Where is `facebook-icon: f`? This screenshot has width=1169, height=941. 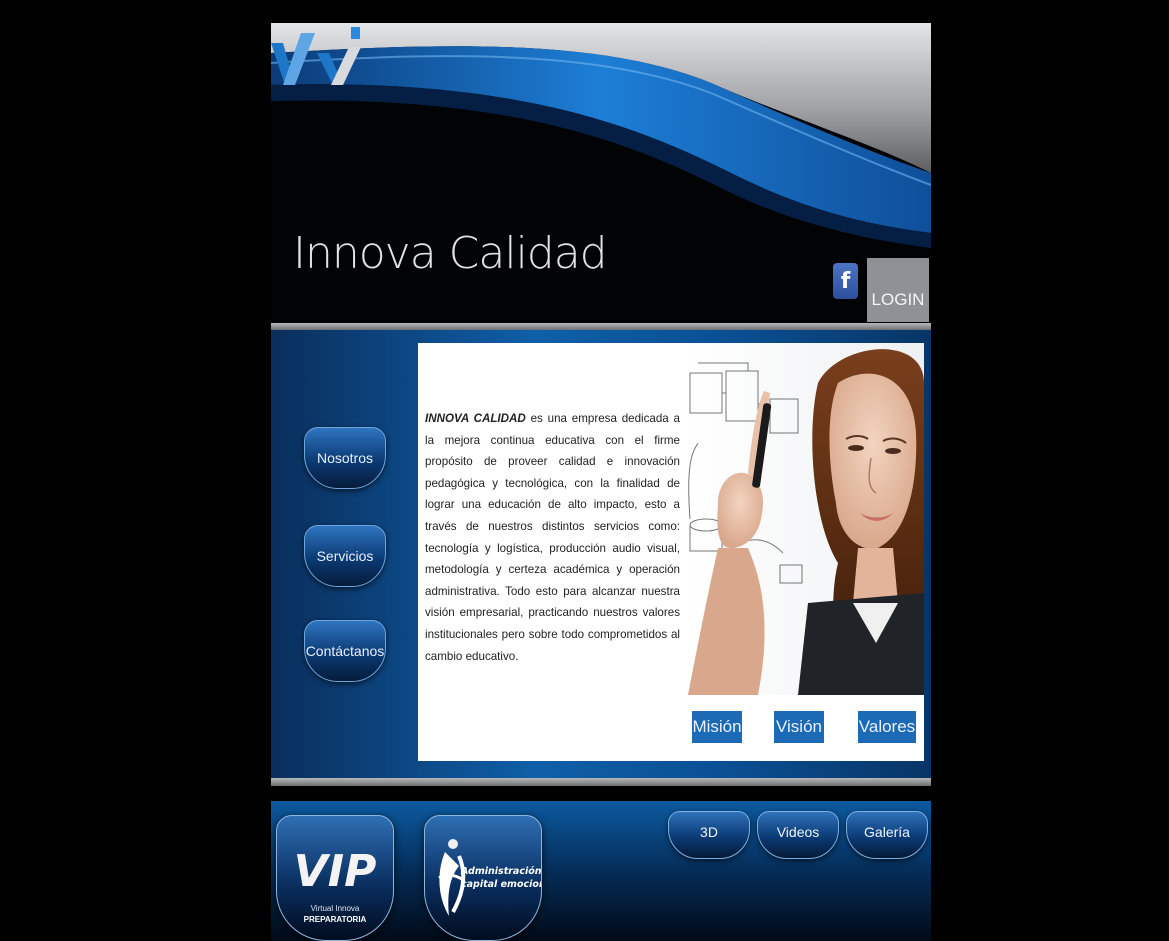 facebook-icon: f is located at coordinates (845, 281).